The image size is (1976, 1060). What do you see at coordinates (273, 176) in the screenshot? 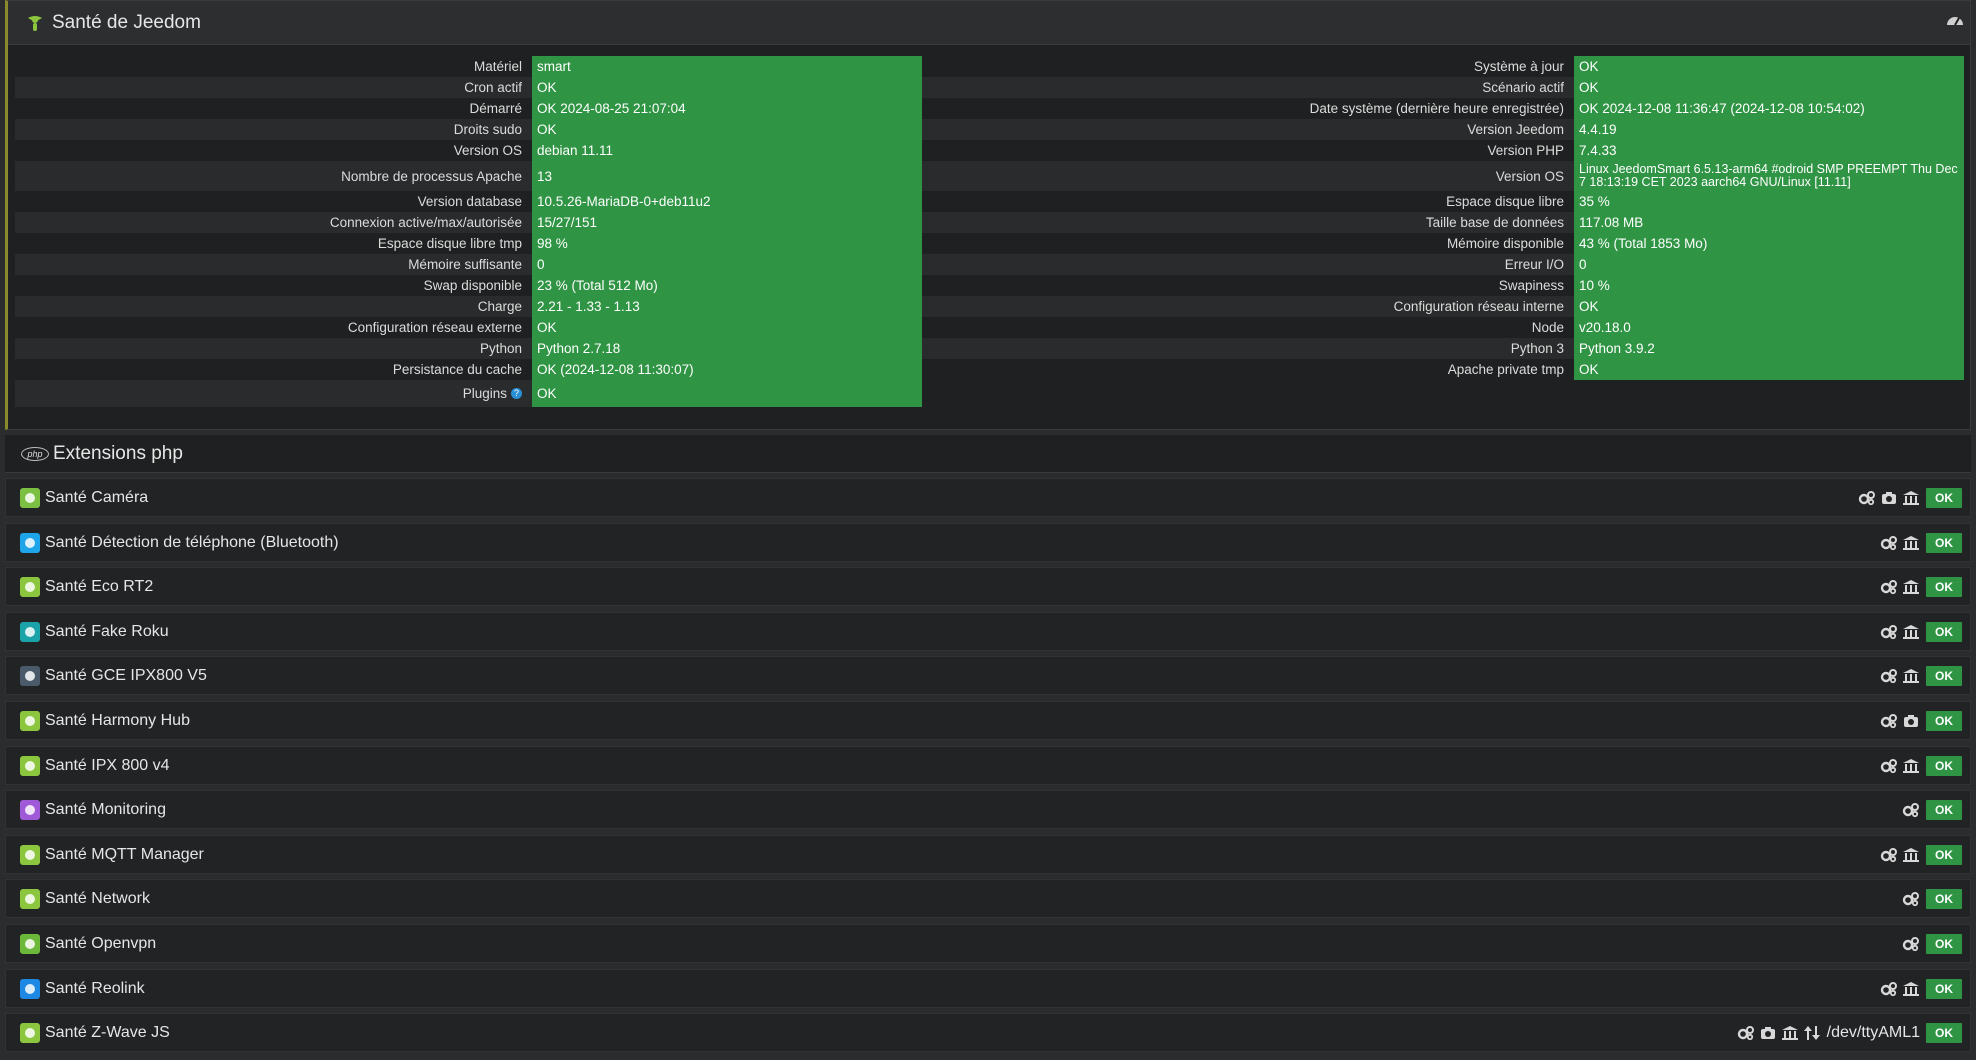
I see `health-label: Nombre de processus Apache` at bounding box center [273, 176].